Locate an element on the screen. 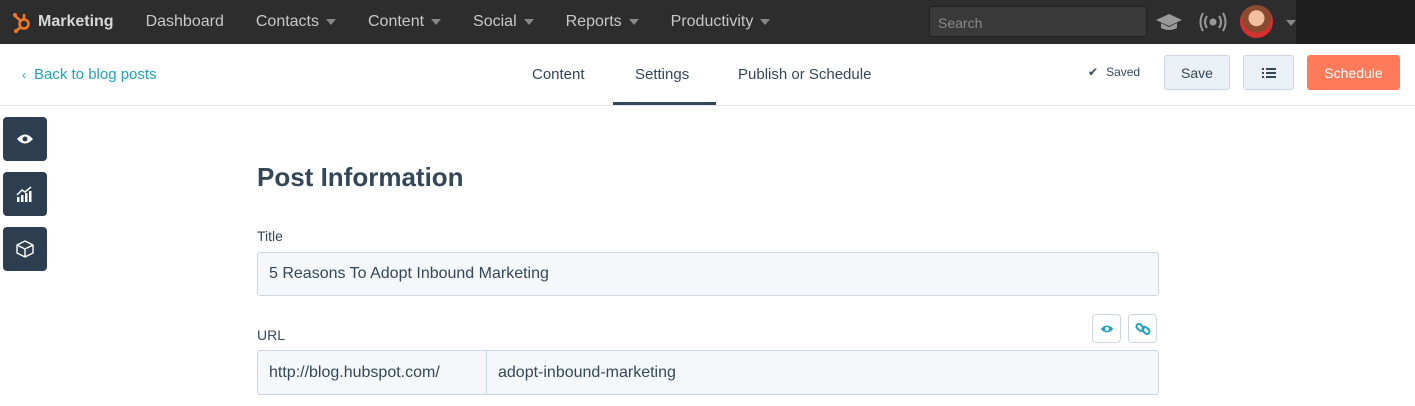  tab-publish-schedule: Publish or Schedule is located at coordinates (804, 74).